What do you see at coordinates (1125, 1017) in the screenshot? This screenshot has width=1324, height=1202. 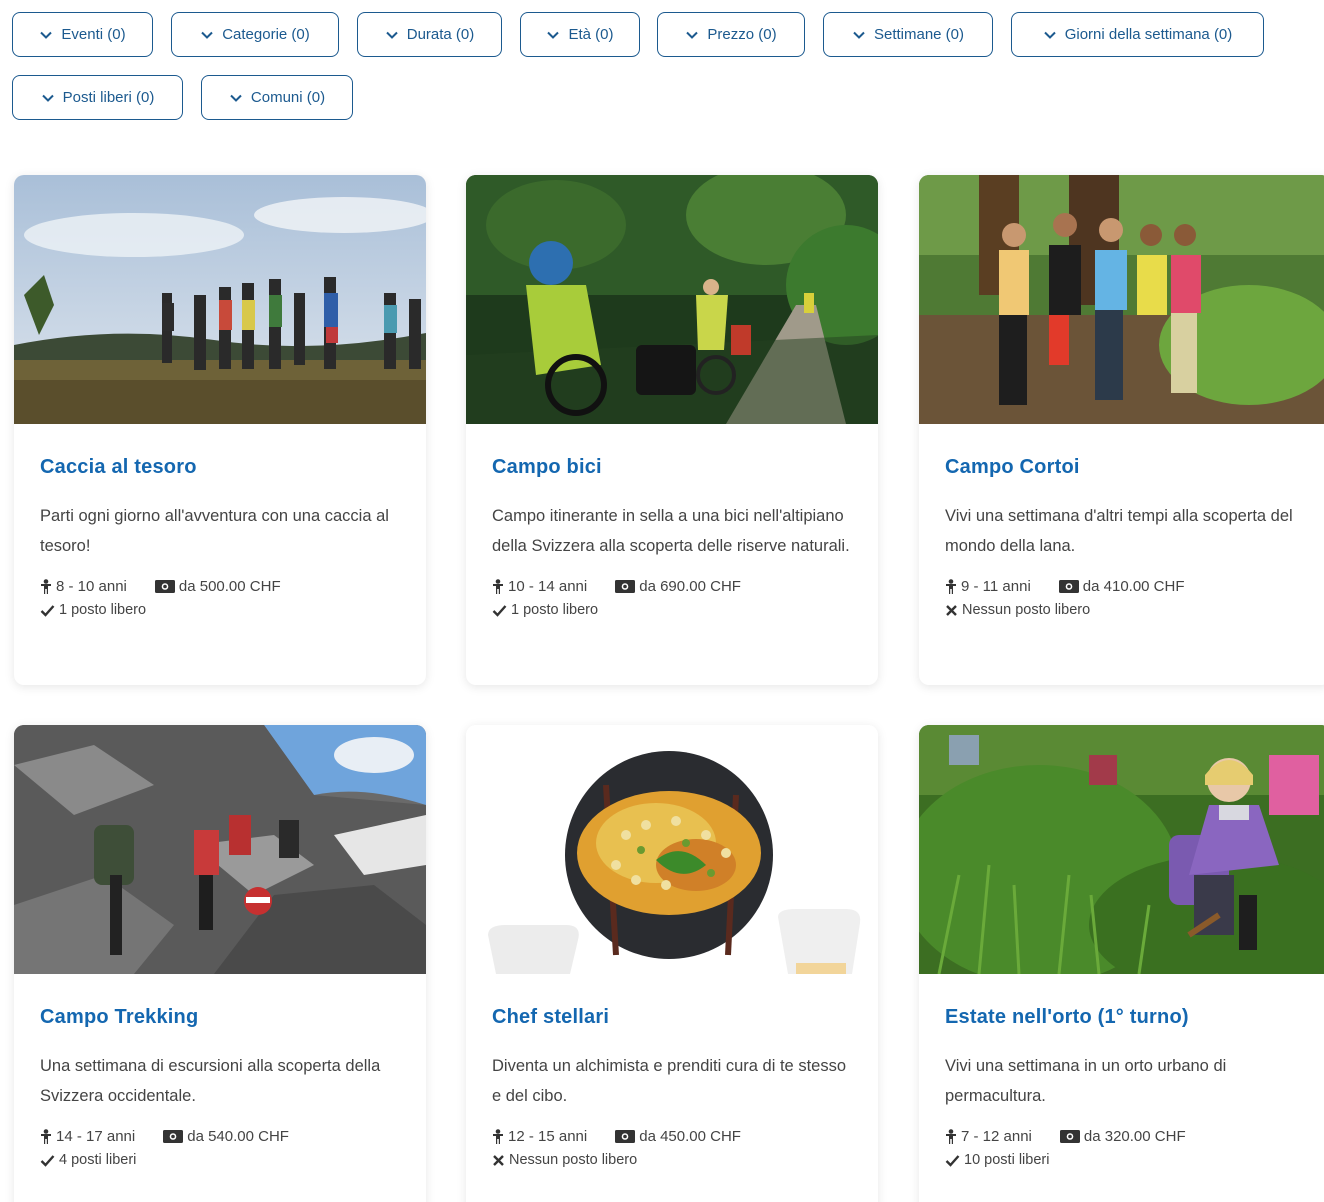 I see `card-title: Estate nell'orto (1° turno)` at bounding box center [1125, 1017].